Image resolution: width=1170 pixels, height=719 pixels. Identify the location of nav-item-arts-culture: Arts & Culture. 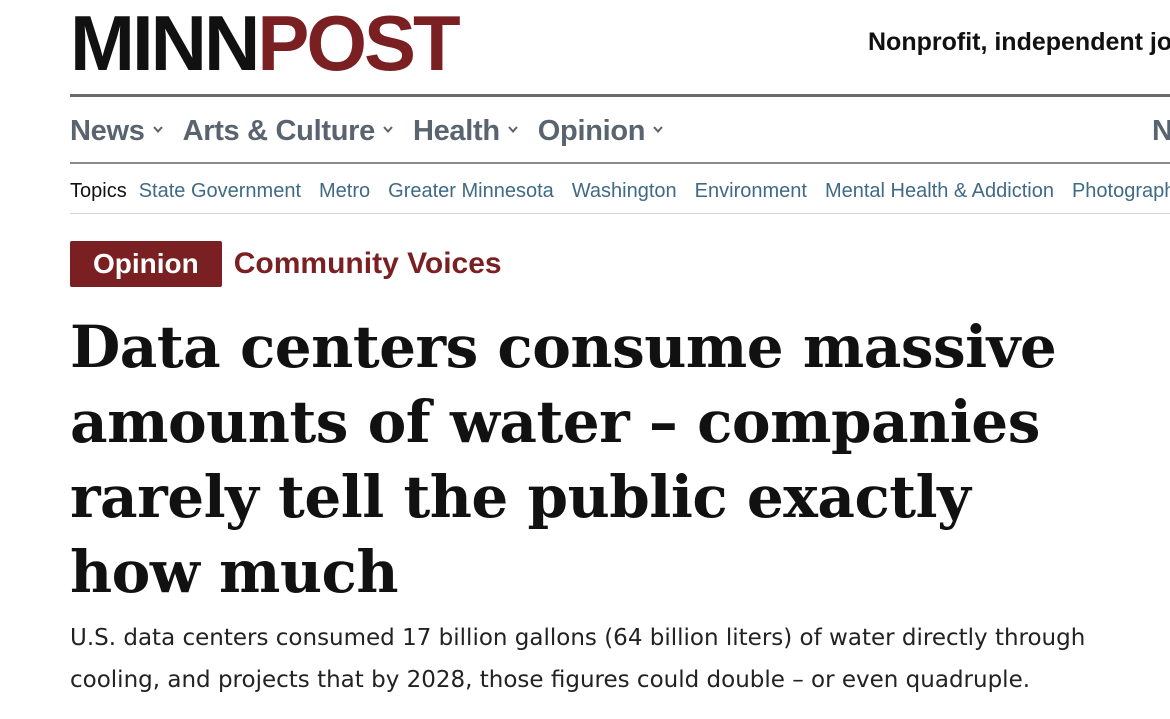
(288, 131).